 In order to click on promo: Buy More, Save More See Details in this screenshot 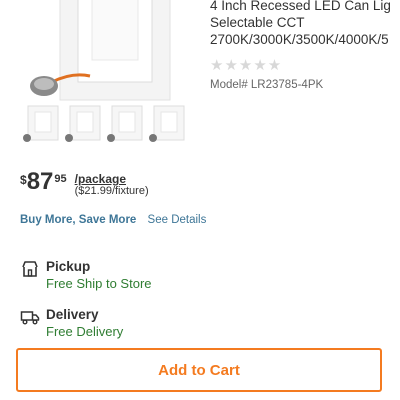, I will do `click(113, 220)`.